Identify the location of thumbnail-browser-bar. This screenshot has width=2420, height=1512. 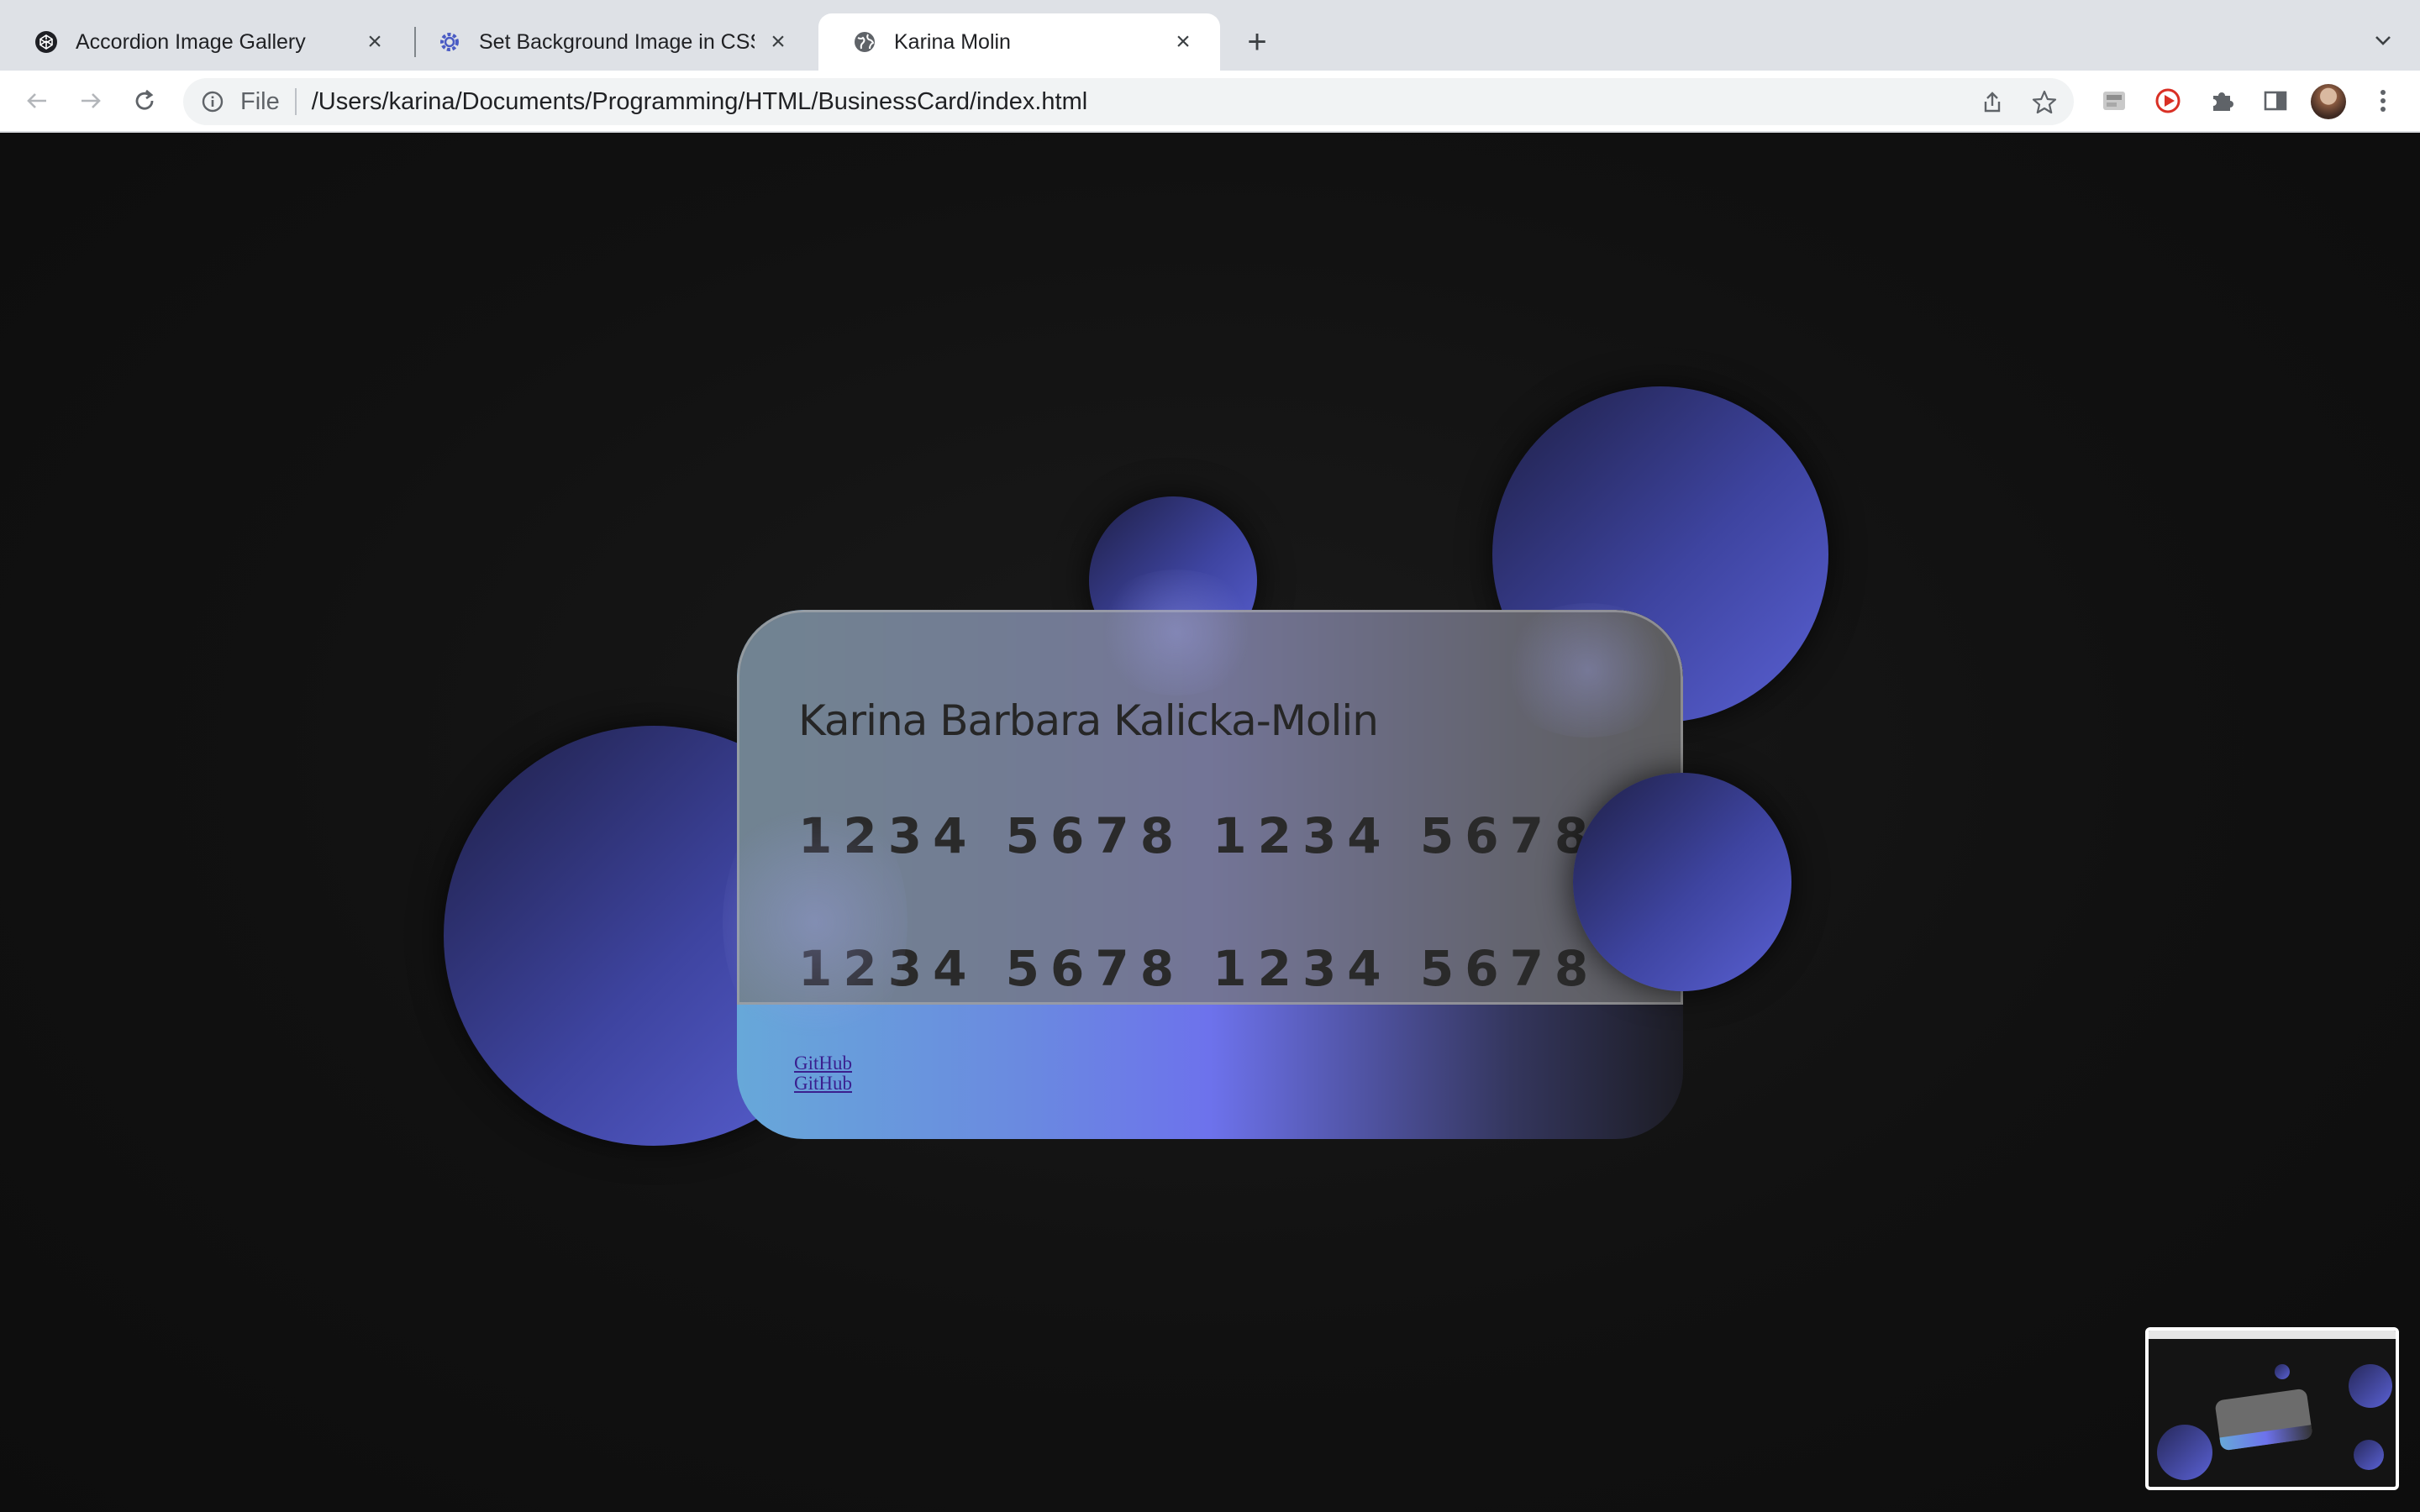
(2272, 1335).